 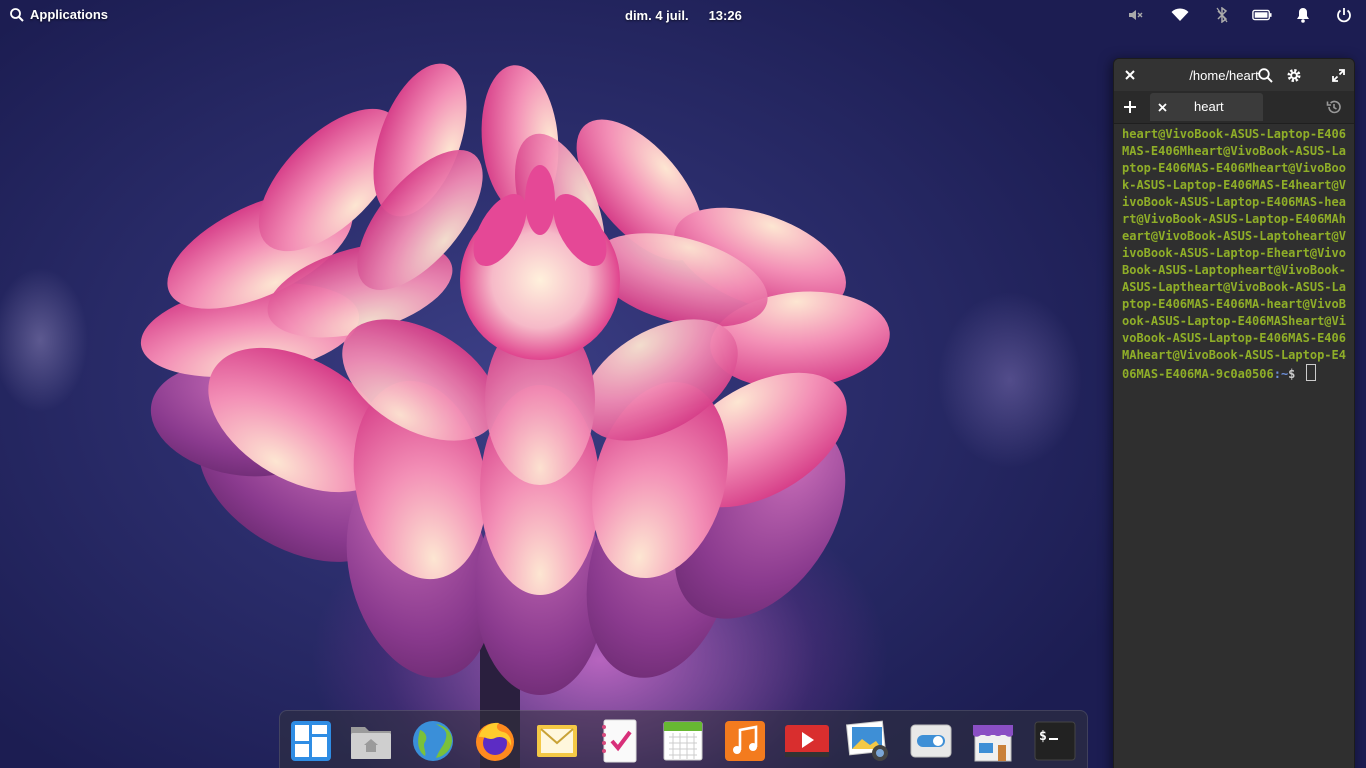 I want to click on dock-multitasking-view, so click(x=311, y=741).